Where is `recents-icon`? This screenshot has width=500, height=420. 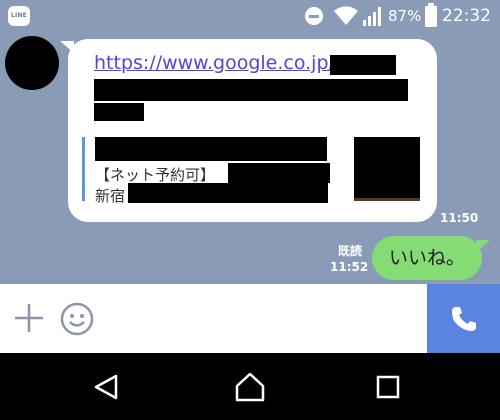
recents-icon is located at coordinates (388, 387).